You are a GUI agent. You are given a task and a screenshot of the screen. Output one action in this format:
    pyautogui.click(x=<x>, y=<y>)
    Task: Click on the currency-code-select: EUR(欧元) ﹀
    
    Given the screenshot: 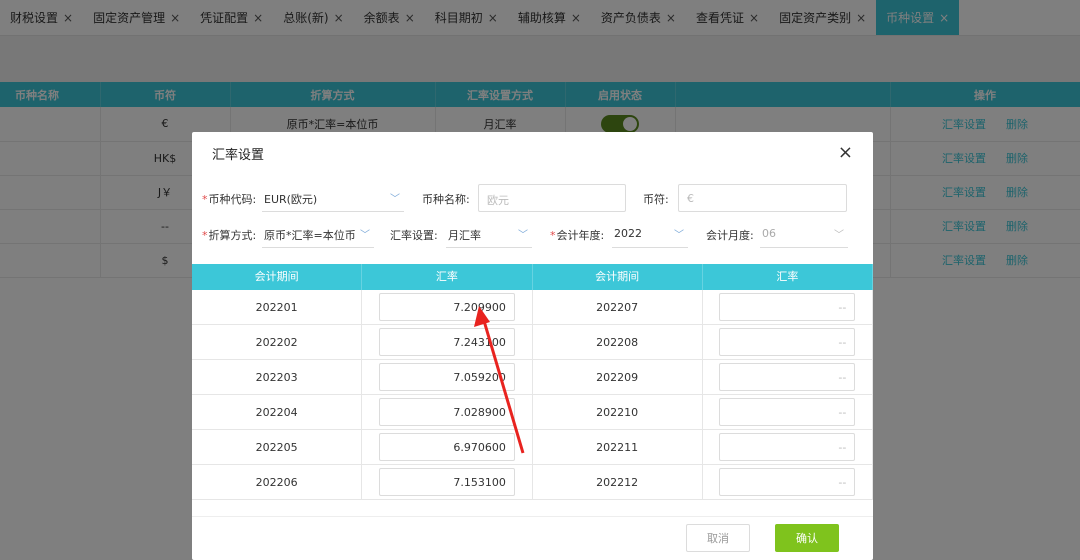 What is the action you would take?
    pyautogui.click(x=333, y=198)
    